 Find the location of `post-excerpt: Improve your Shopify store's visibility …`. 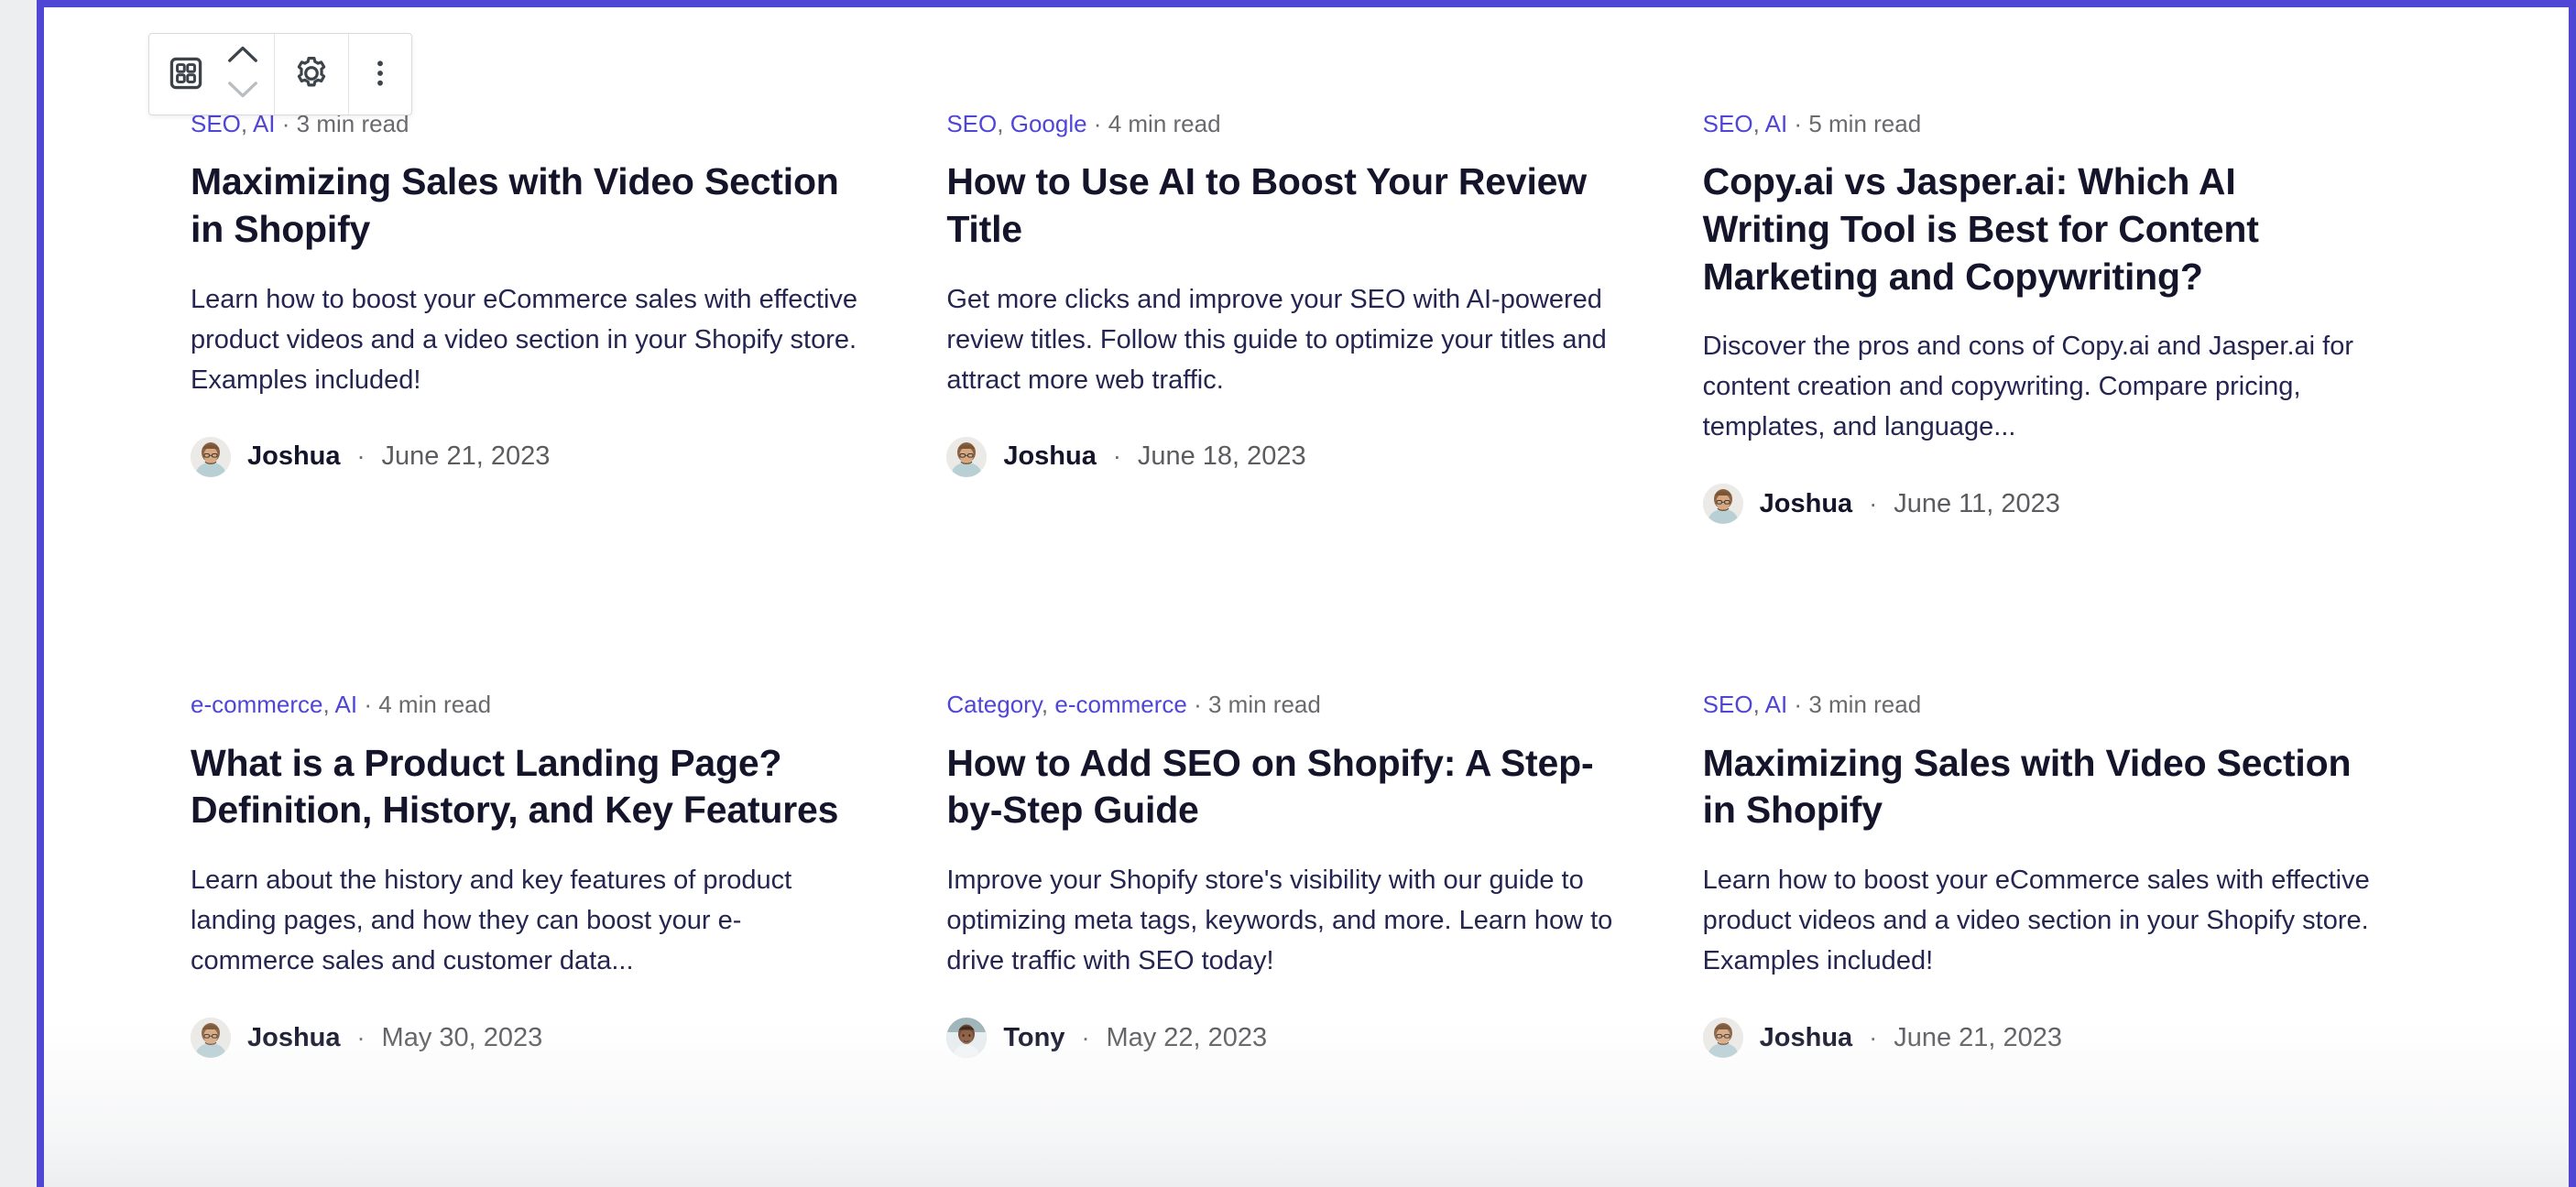

post-excerpt: Improve your Shopify store's visibility … is located at coordinates (1280, 920).